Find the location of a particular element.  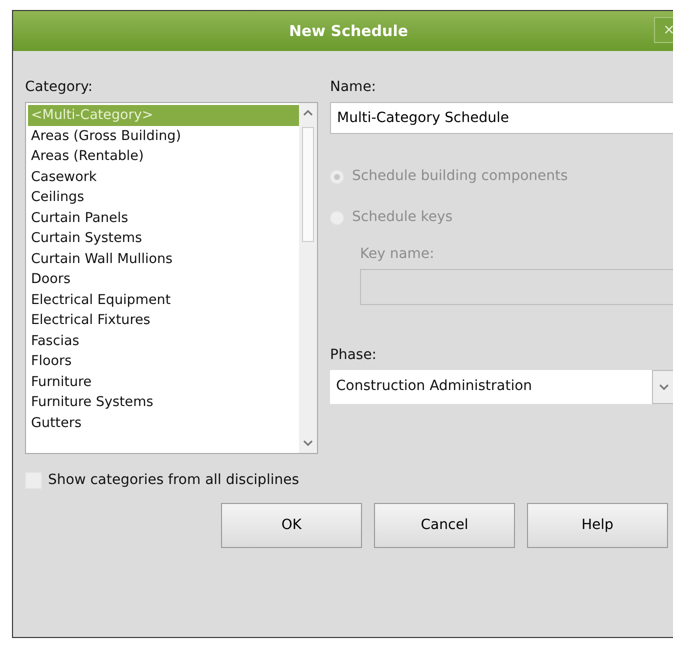

scrollbar is located at coordinates (308, 278).